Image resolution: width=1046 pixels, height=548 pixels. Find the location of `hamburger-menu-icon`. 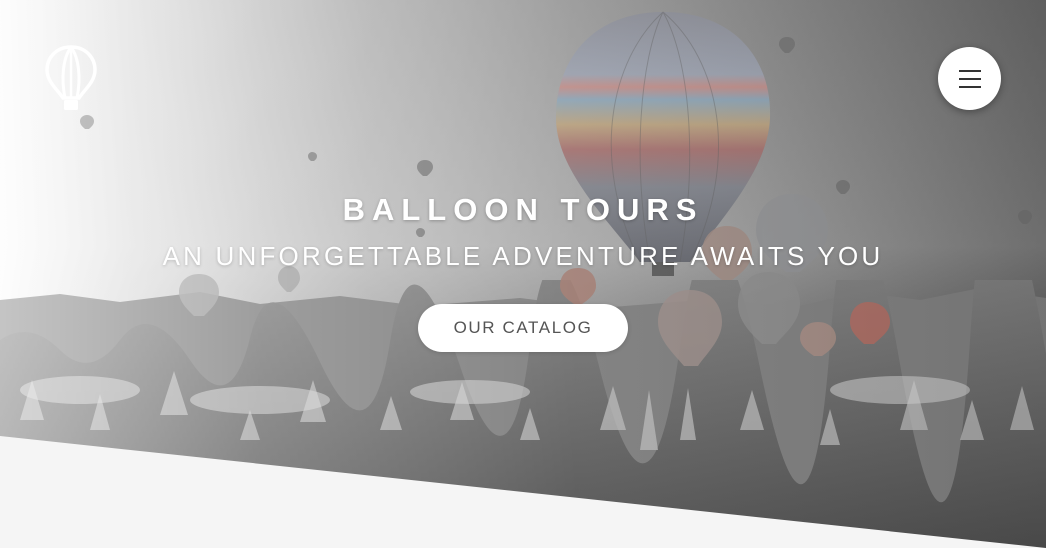

hamburger-menu-icon is located at coordinates (969, 70).